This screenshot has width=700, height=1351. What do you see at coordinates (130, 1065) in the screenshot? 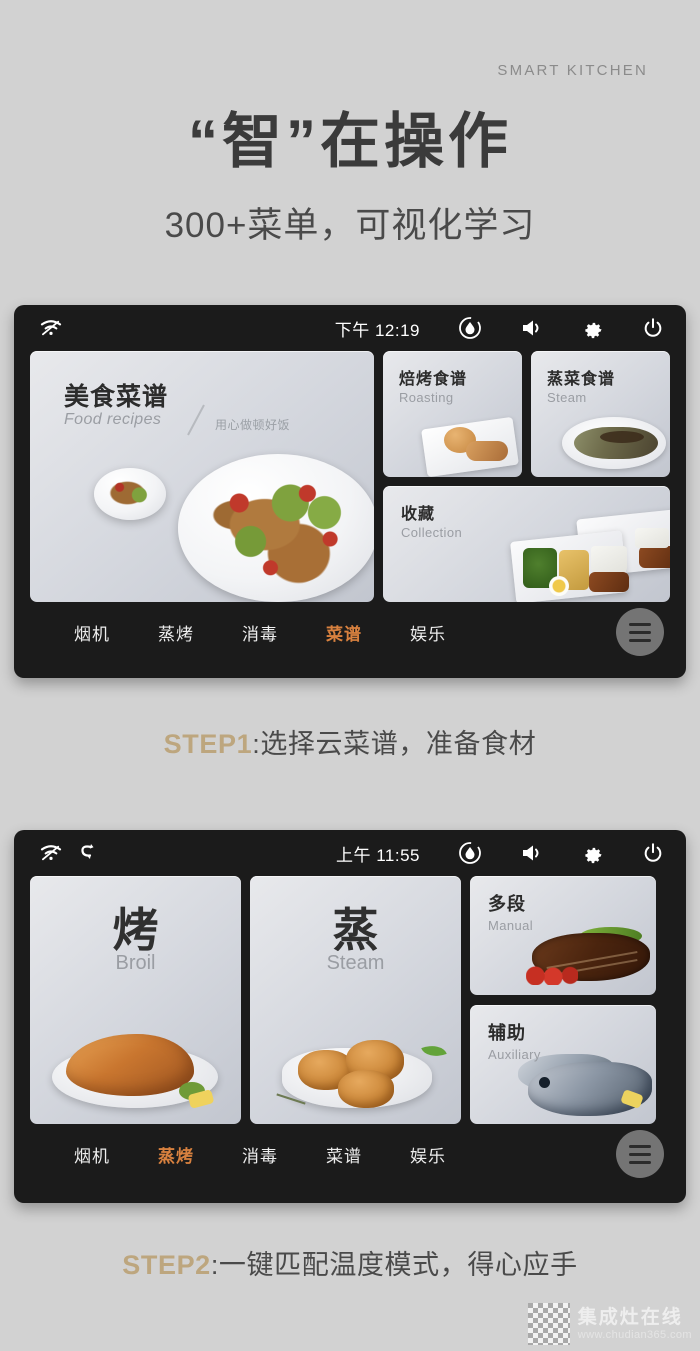
I see `food-photo-roast-chicken` at bounding box center [130, 1065].